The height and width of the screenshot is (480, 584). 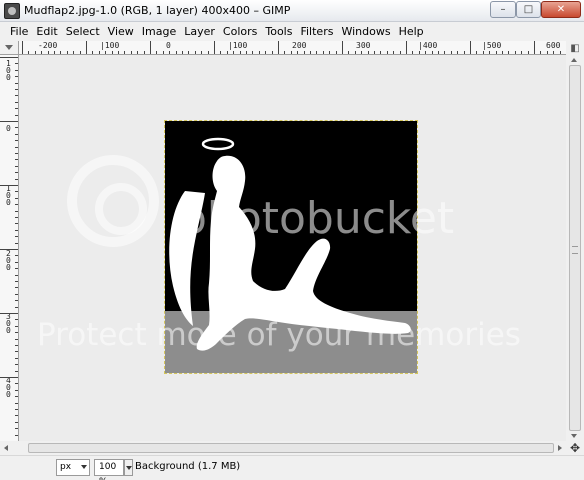 What do you see at coordinates (8, 128) in the screenshot?
I see `vruler-label: 0` at bounding box center [8, 128].